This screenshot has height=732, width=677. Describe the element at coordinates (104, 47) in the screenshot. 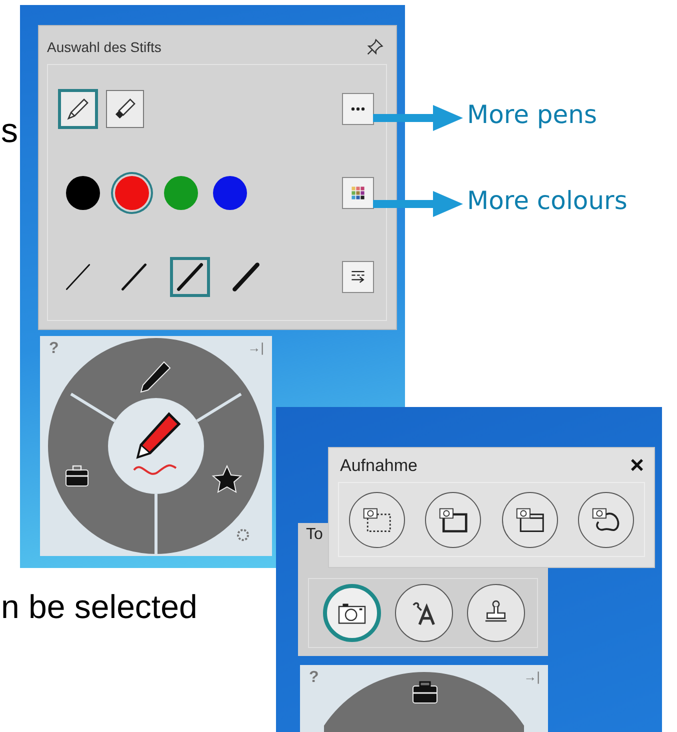

I see `panel-title: Auswahl des Stifts` at that location.